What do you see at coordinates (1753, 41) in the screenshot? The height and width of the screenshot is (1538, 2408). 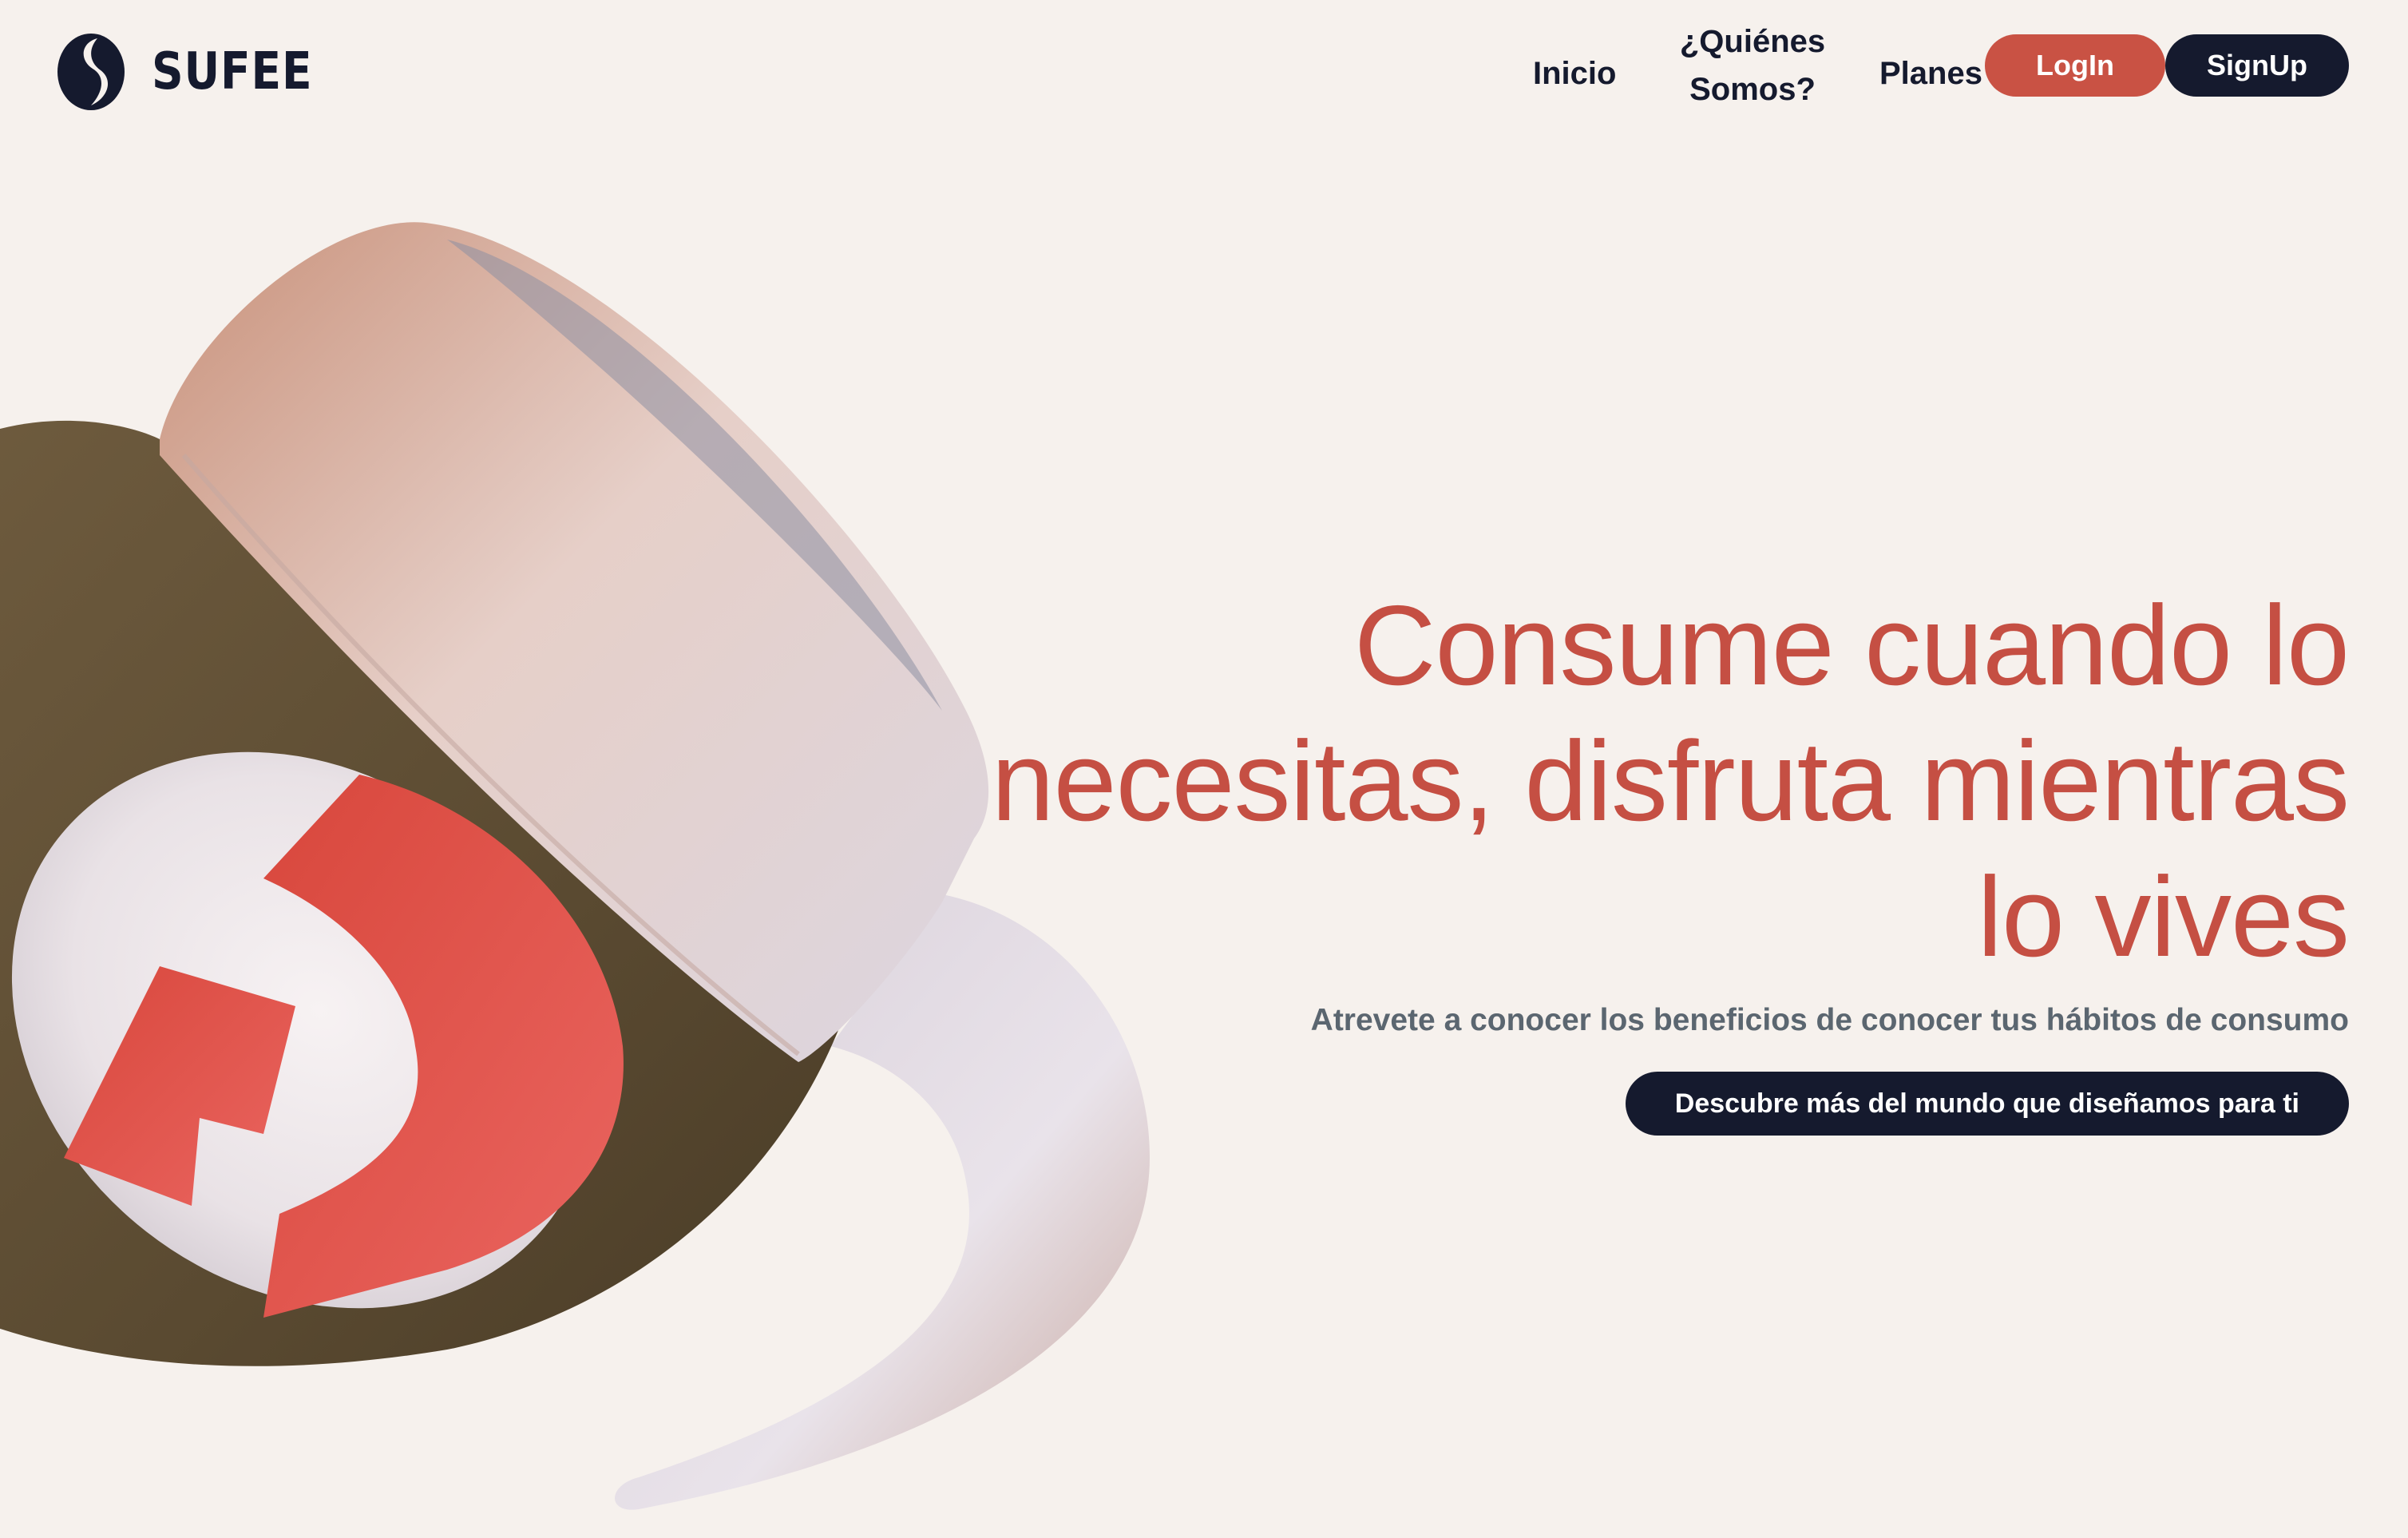 I see `nav-quienes-line1: ¿Quiénes` at bounding box center [1753, 41].